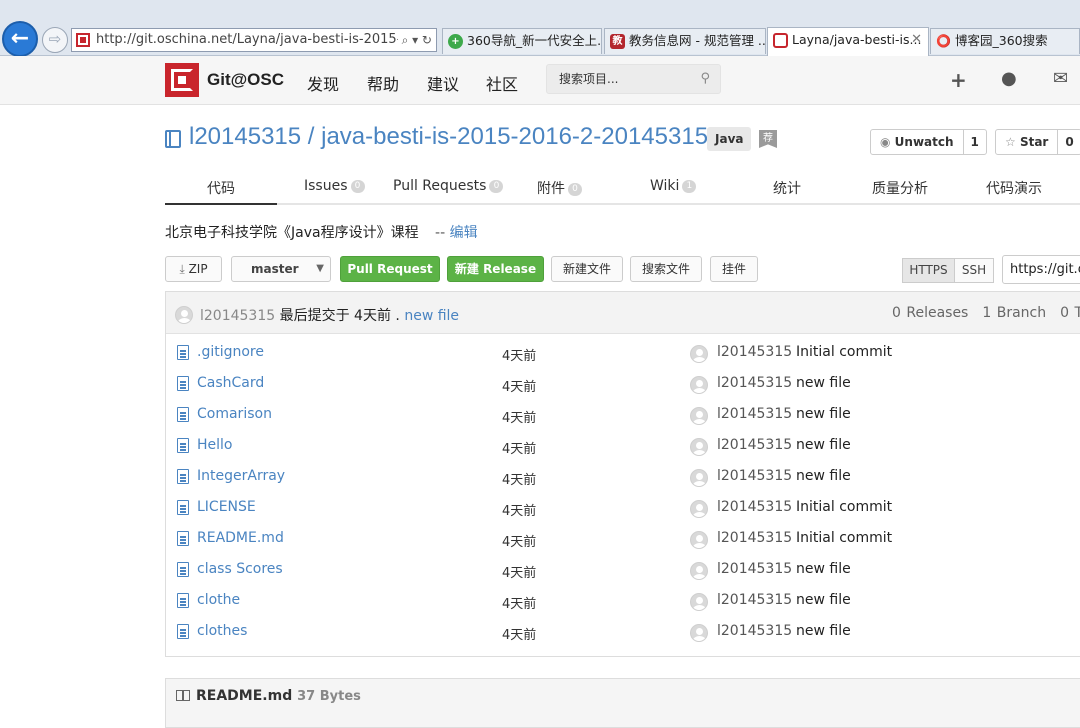 This screenshot has height=728, width=1080. Describe the element at coordinates (240, 569) in the screenshot. I see `file-name: class Scores` at that location.